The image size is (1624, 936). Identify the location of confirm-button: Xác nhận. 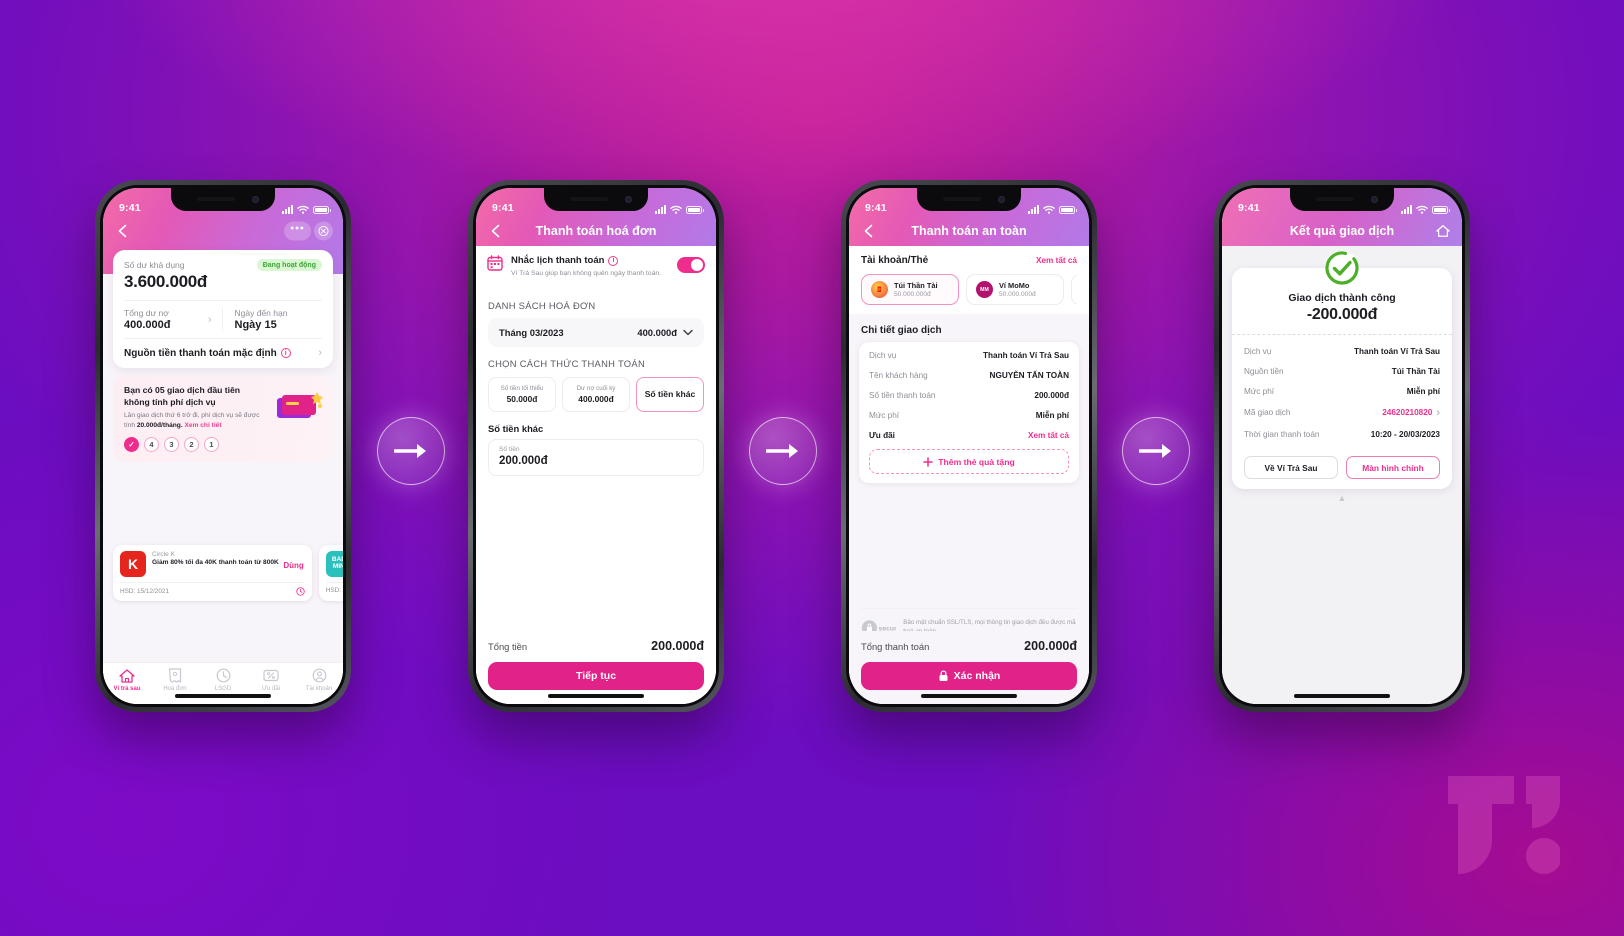
(969, 676).